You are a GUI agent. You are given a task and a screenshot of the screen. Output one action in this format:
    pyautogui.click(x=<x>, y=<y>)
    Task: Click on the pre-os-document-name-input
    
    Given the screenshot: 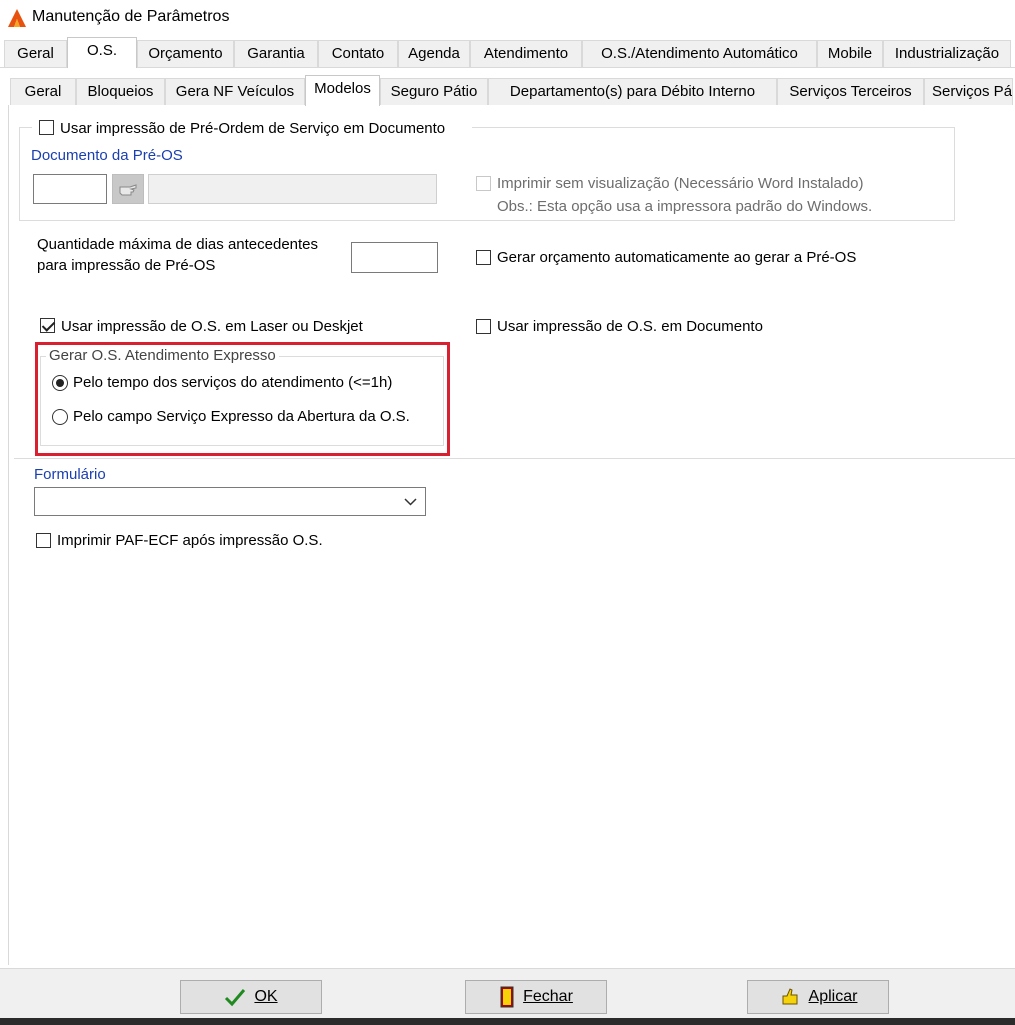 What is the action you would take?
    pyautogui.click(x=292, y=189)
    